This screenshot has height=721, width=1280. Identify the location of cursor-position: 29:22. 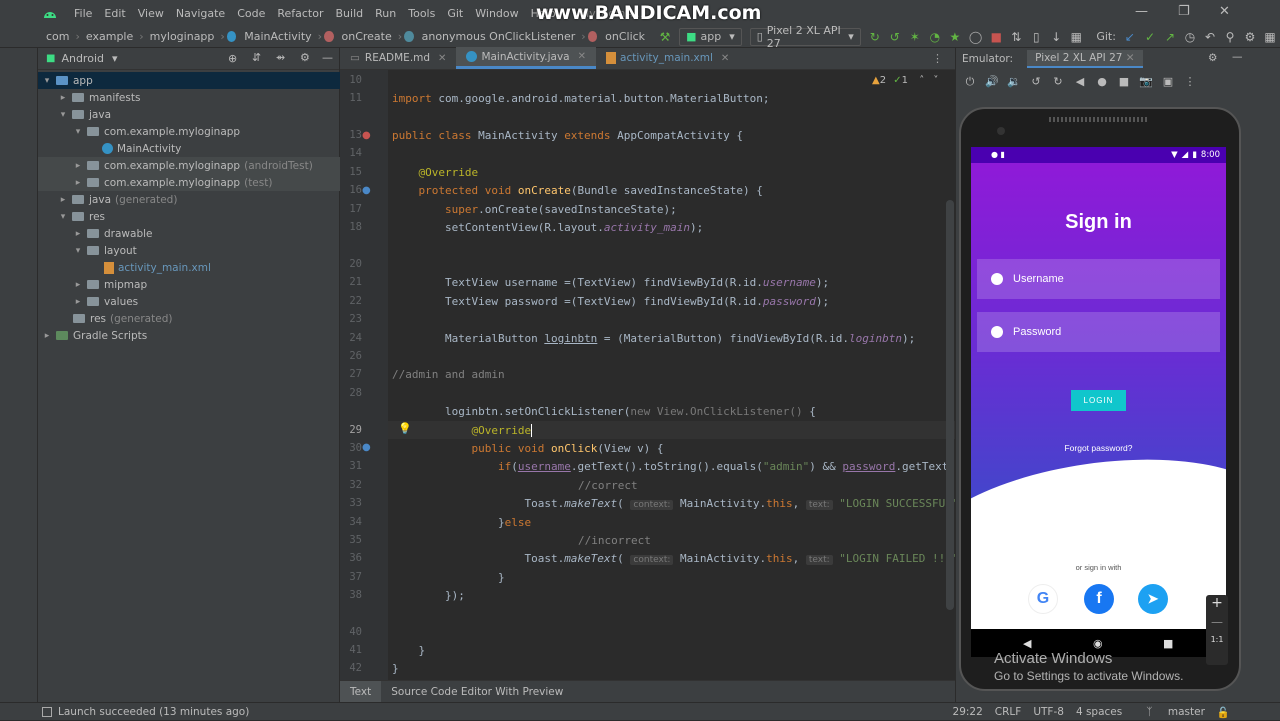
(968, 712).